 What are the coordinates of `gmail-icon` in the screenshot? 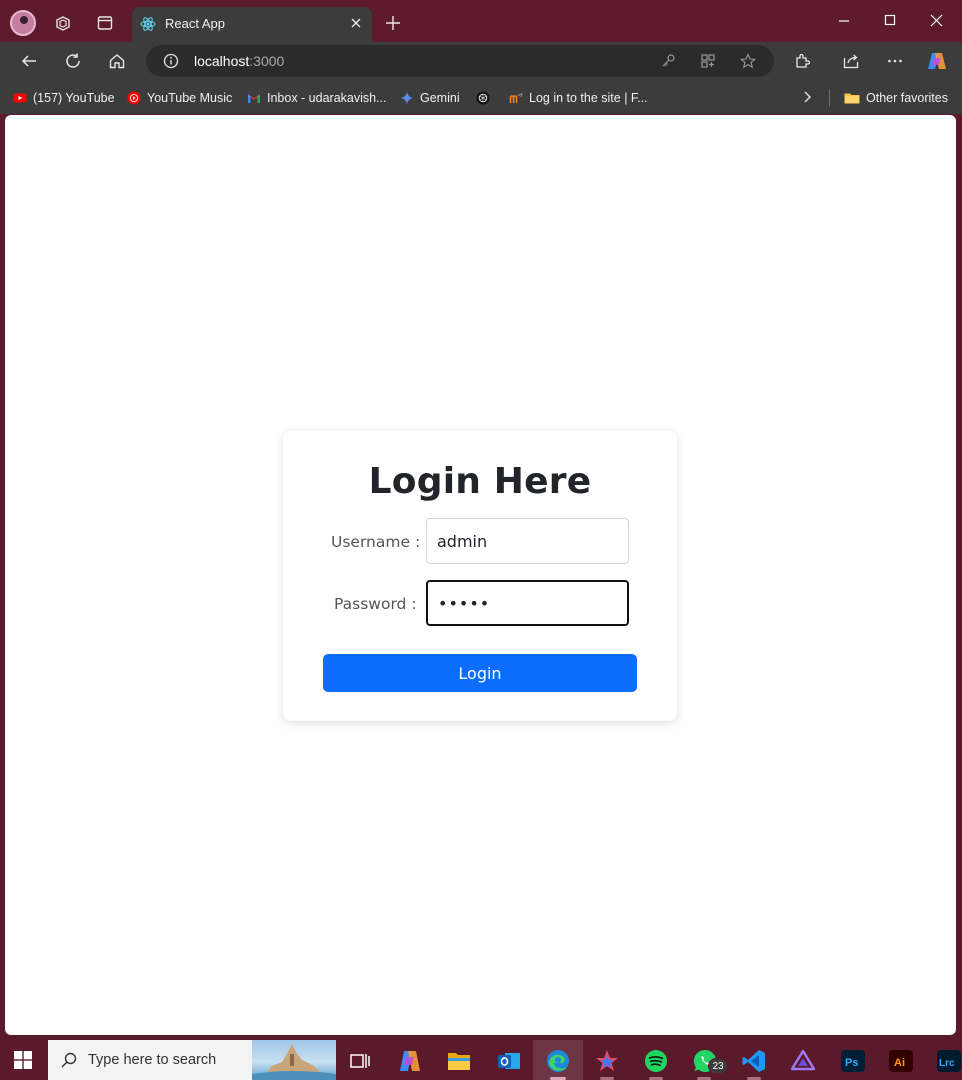 It's located at (254, 98).